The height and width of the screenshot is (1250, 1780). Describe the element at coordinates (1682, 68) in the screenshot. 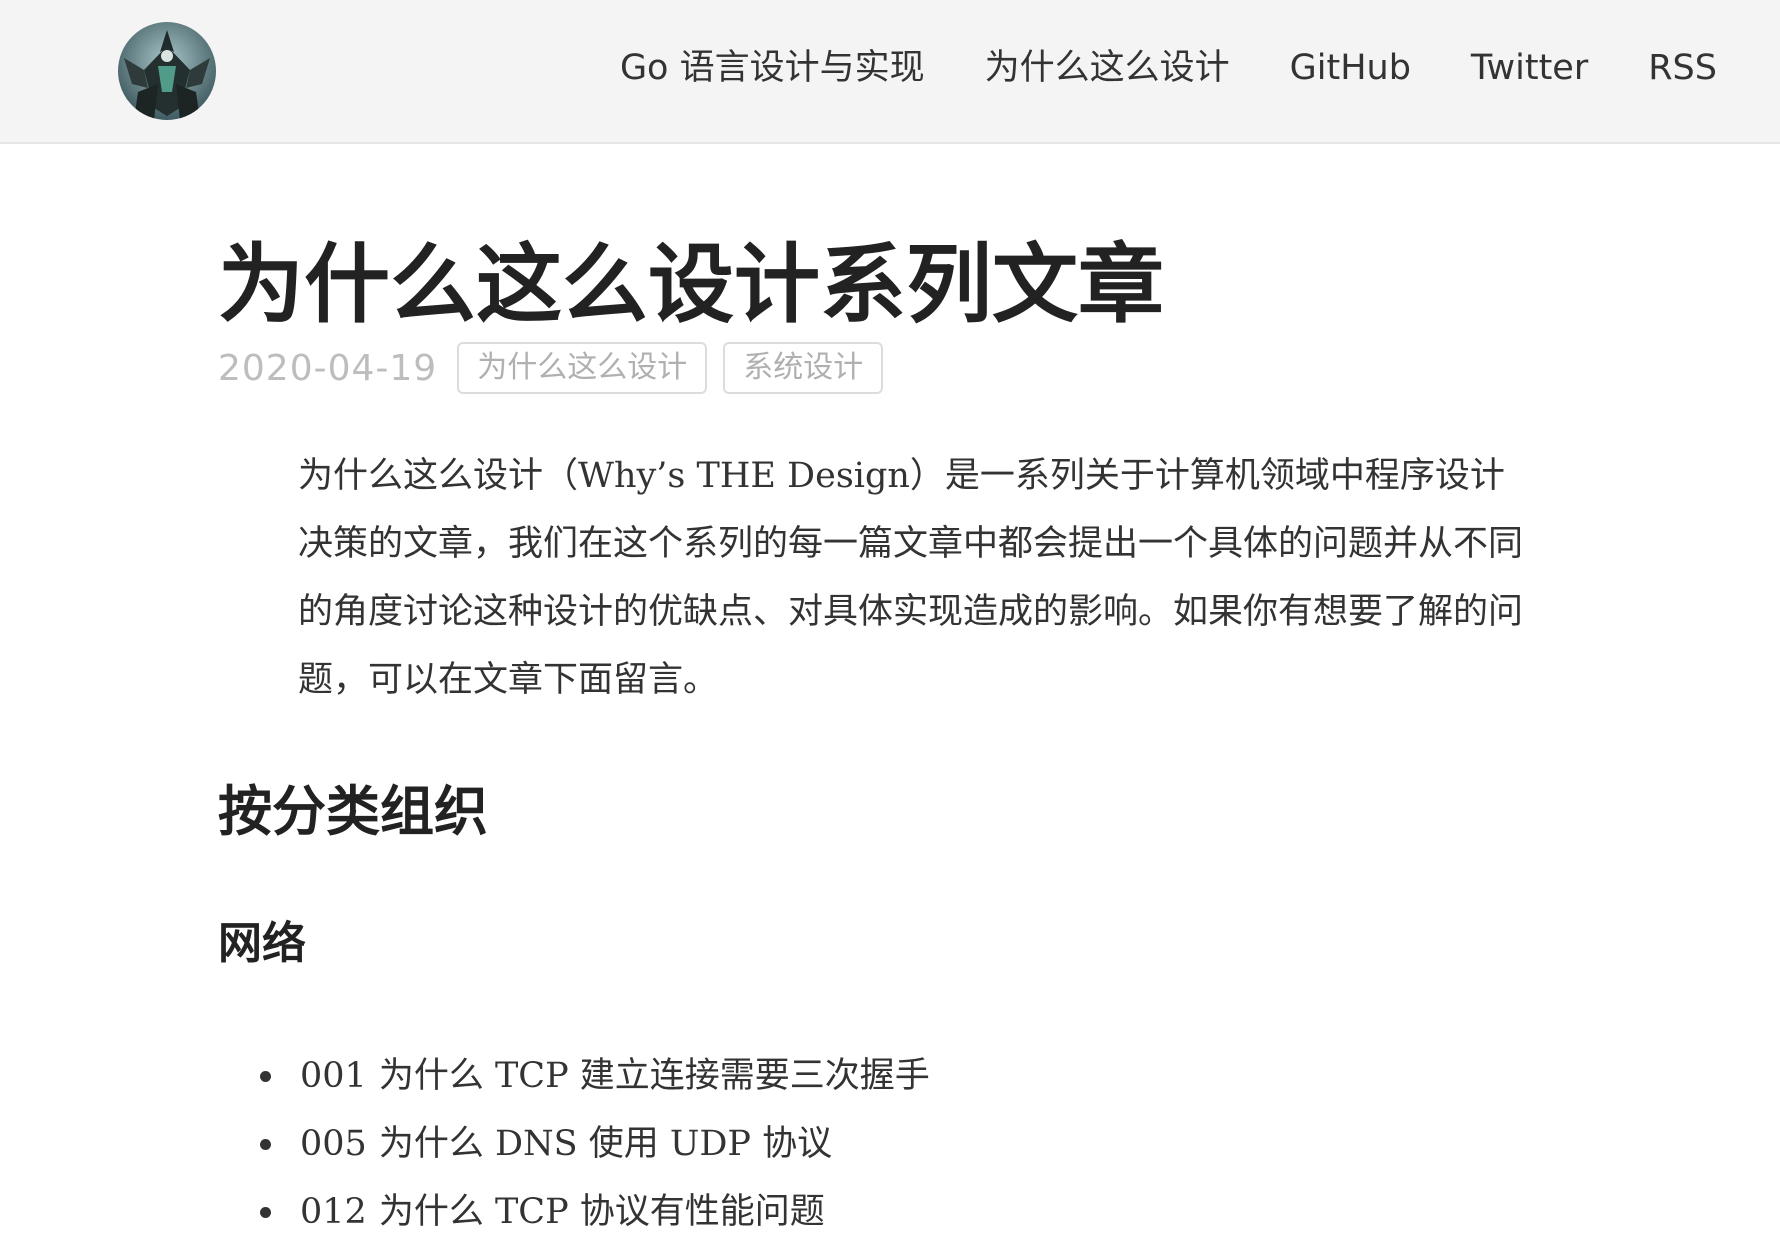

I see `nav-link-rss: RSS` at that location.